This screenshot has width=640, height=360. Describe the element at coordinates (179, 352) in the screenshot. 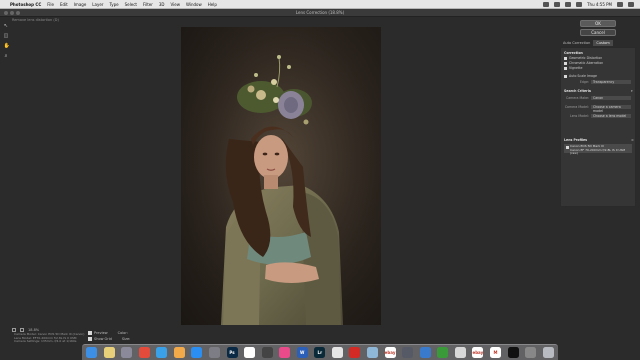

I see `photos-icon` at that location.